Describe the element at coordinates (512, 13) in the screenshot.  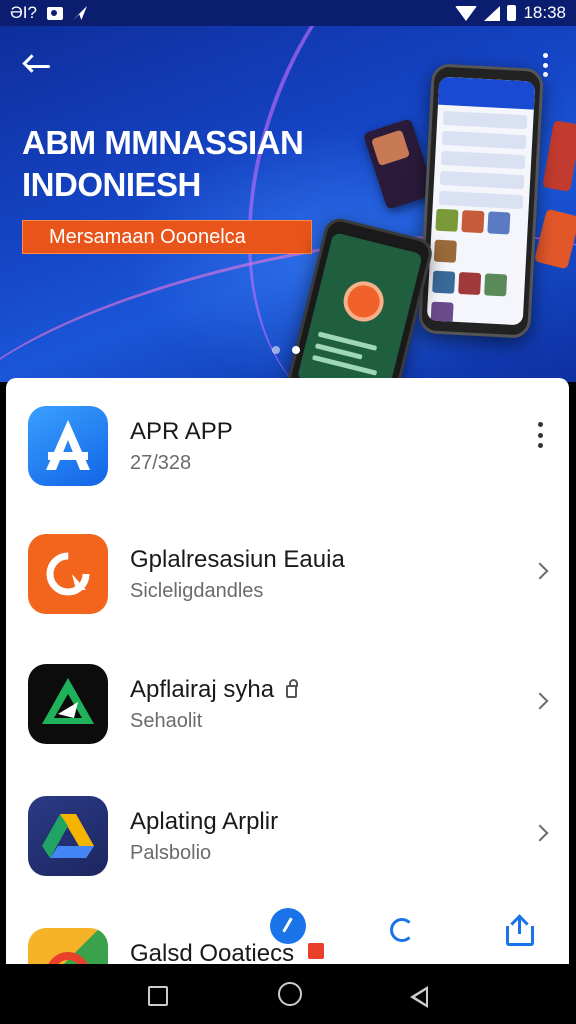
I see `battery-icon` at that location.